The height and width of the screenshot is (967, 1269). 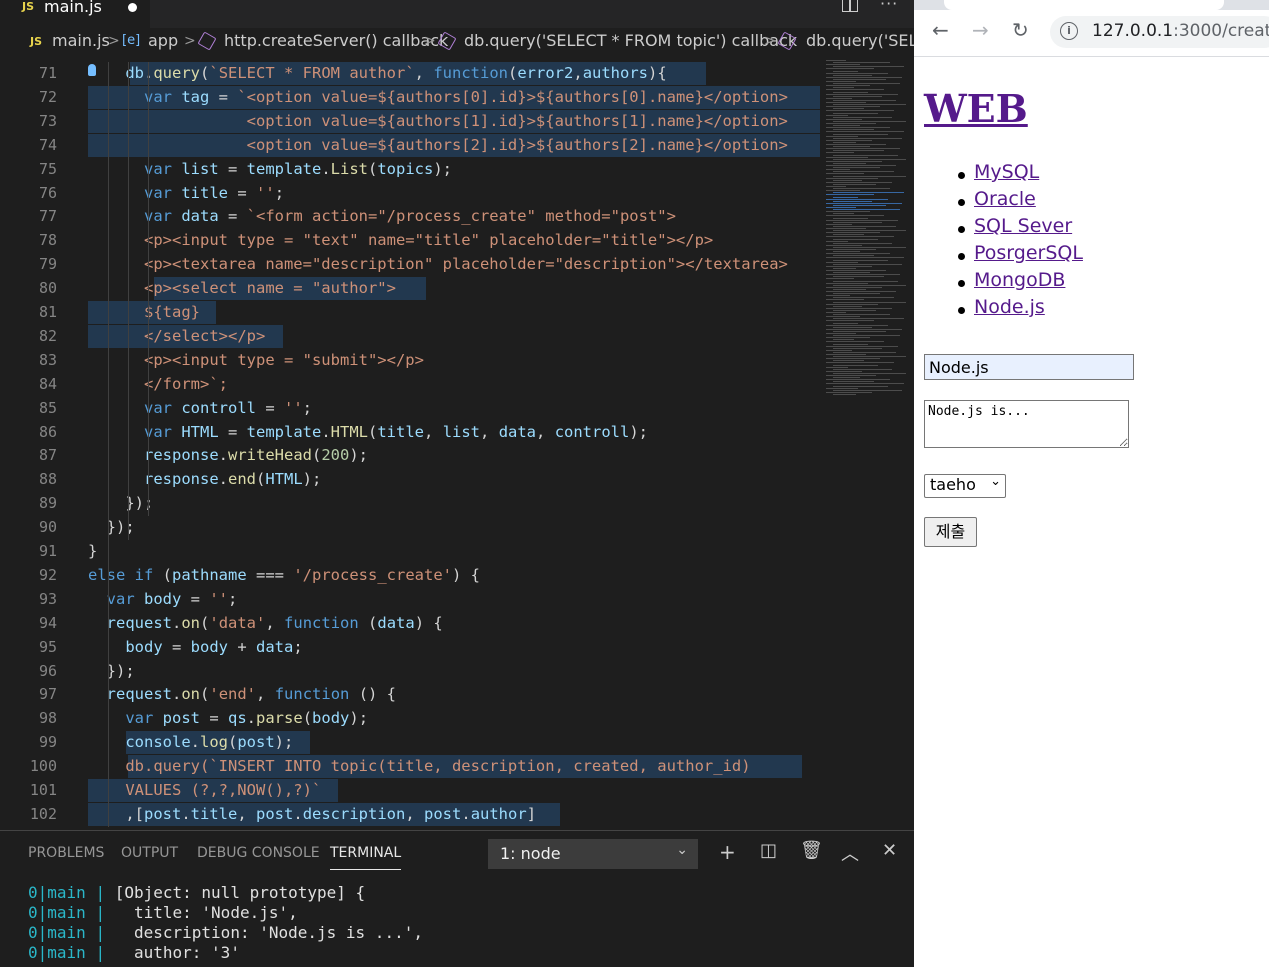 What do you see at coordinates (867, 443) in the screenshot?
I see `minimap` at bounding box center [867, 443].